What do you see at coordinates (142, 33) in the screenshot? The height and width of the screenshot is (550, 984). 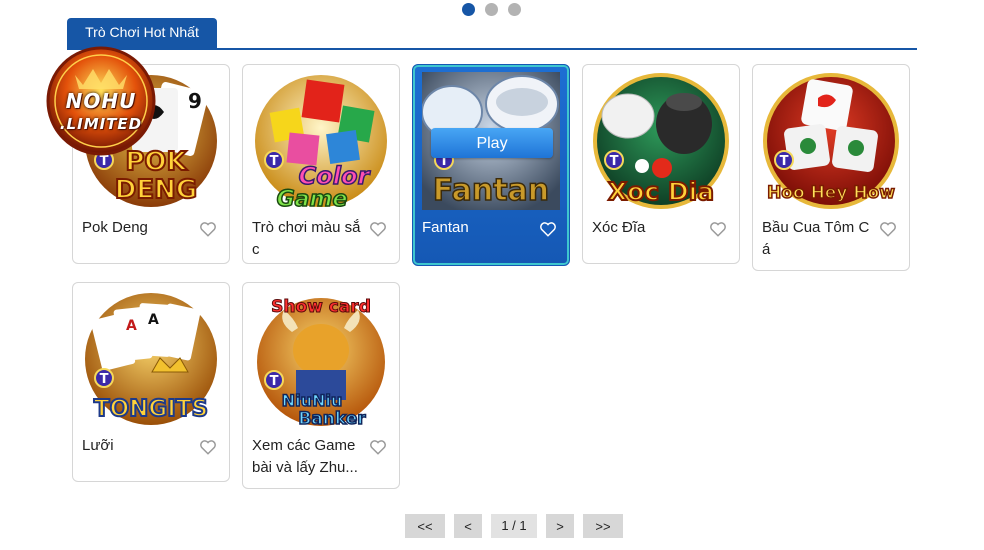 I see `tab-hot-games: Trò Chơi Hot Nhất` at bounding box center [142, 33].